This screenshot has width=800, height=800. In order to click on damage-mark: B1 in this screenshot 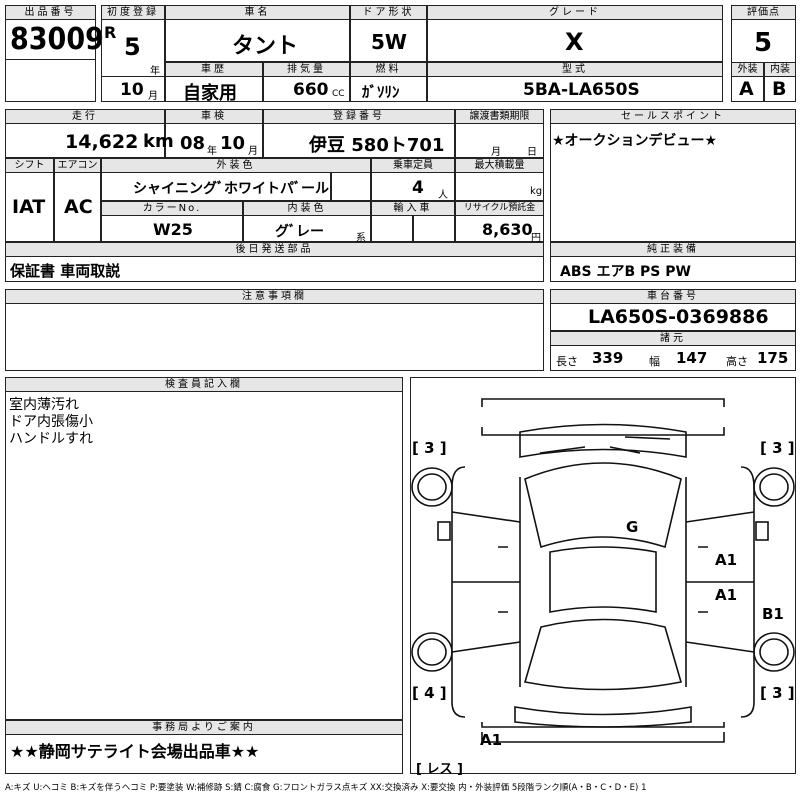, I will do `click(773, 614)`.